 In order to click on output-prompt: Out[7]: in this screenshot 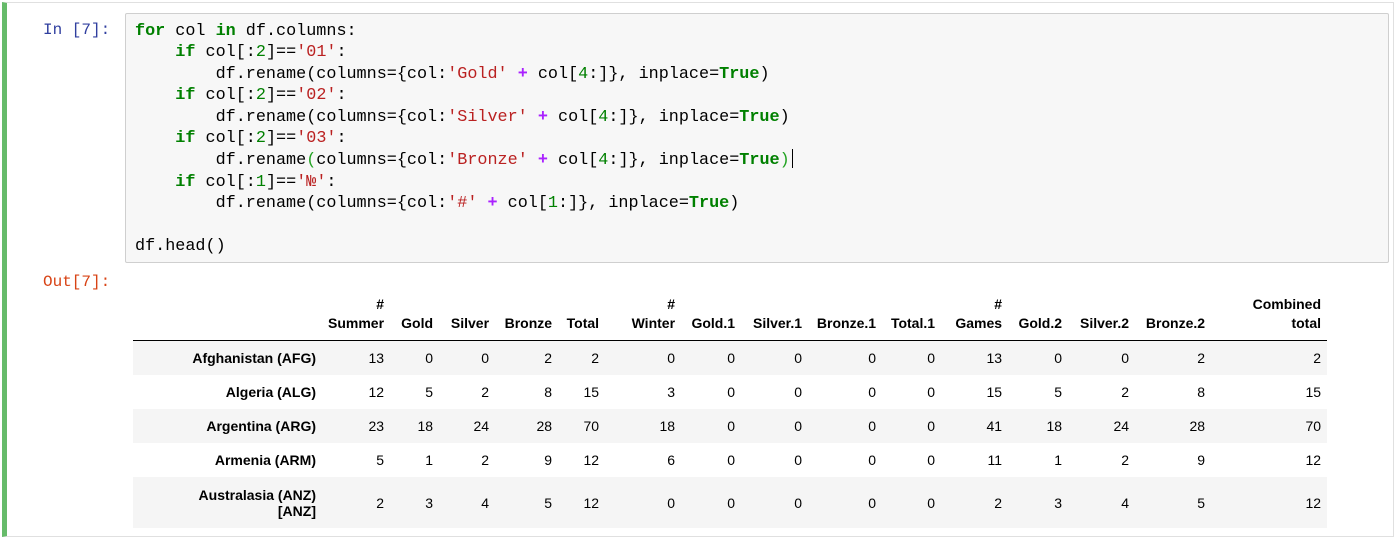, I will do `click(77, 282)`.